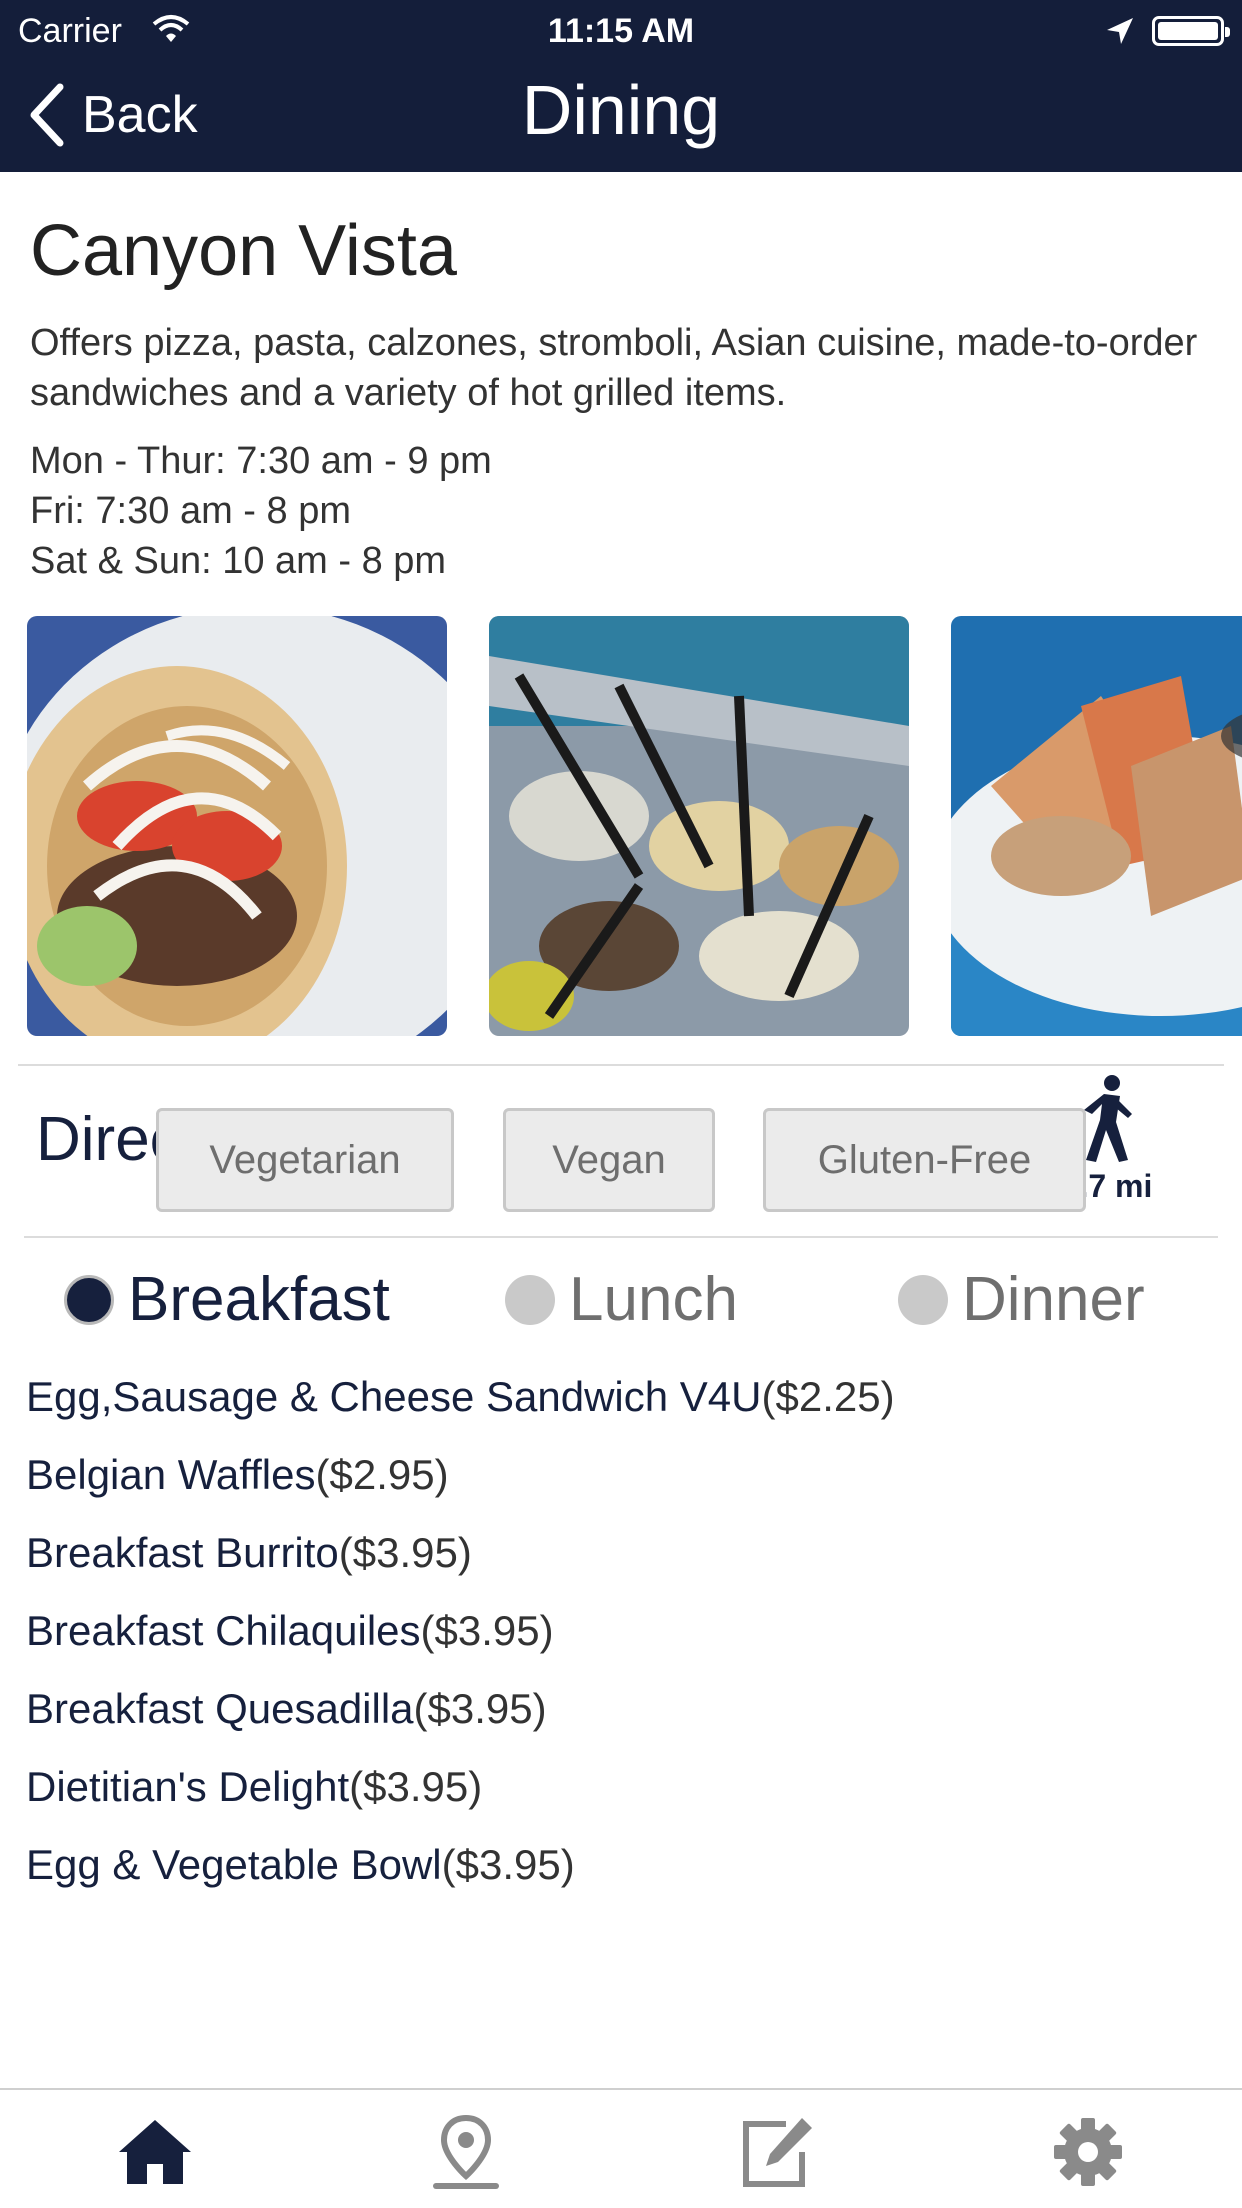 The image size is (1242, 2208). Describe the element at coordinates (626, 1553) in the screenshot. I see `list-item: Breakfast Burrito($3.95)` at that location.